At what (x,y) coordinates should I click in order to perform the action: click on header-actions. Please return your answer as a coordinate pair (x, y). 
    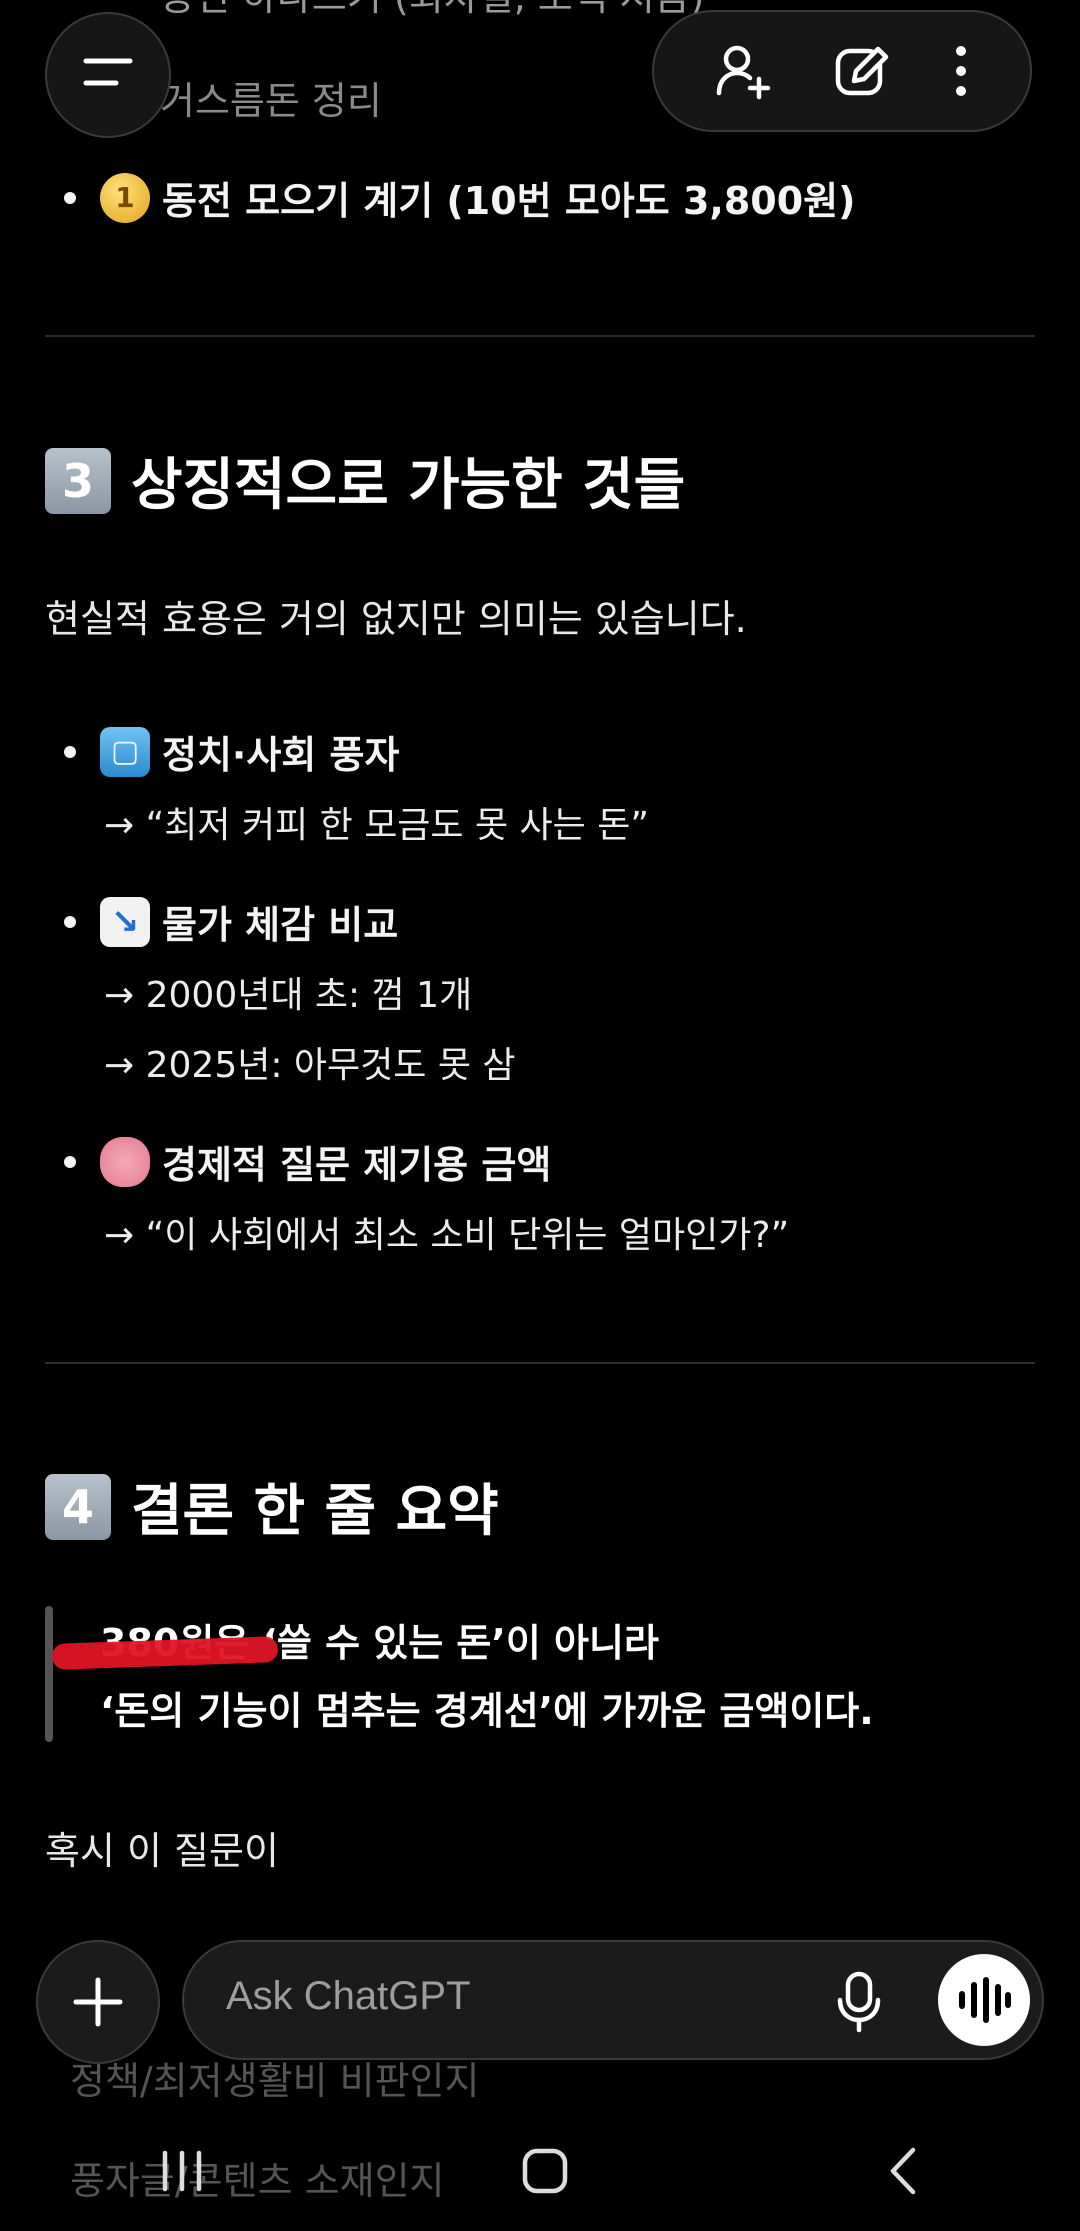
    Looking at the image, I should click on (842, 71).